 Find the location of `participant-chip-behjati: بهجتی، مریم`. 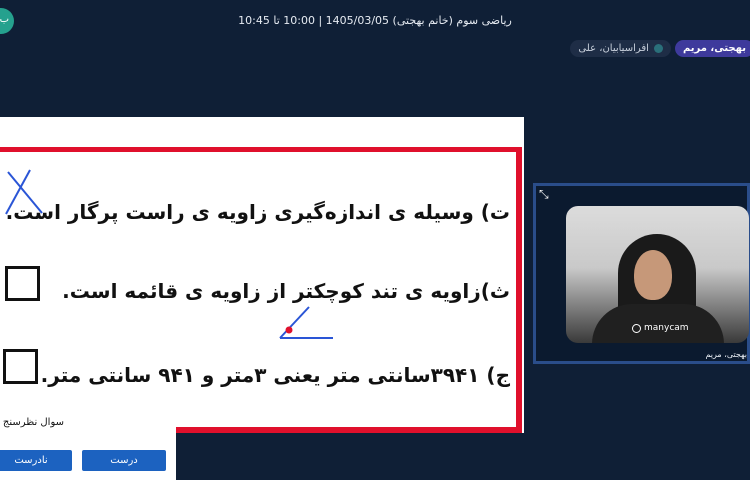

participant-chip-behjati: بهجتی، مریم is located at coordinates (712, 48).